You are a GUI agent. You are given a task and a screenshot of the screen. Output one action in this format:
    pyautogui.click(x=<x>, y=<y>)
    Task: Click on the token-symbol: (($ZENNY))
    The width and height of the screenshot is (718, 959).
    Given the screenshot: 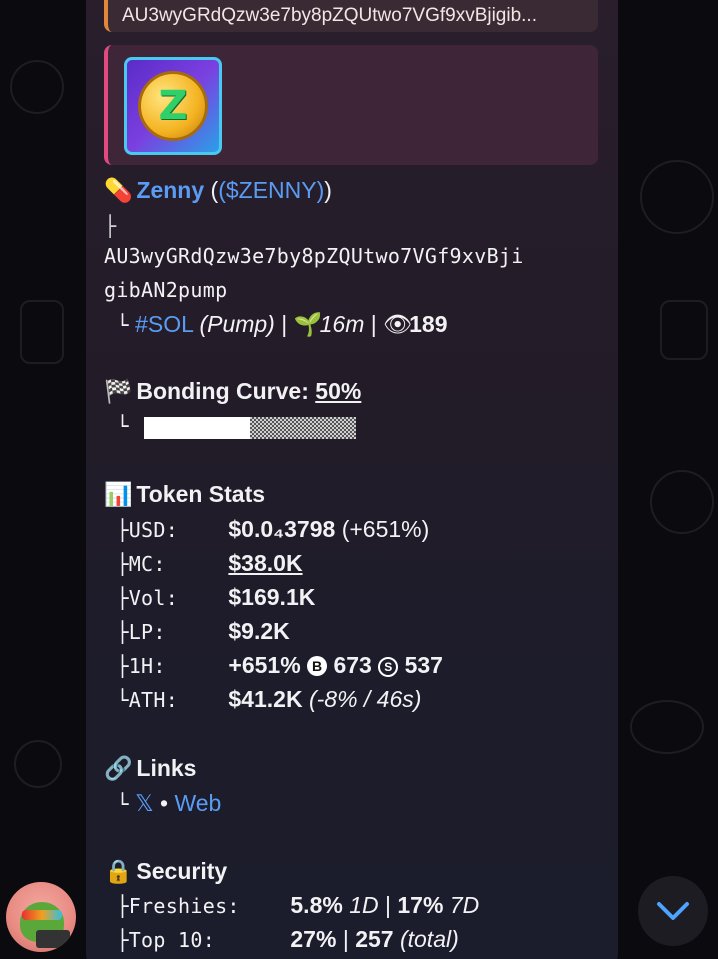 What is the action you would take?
    pyautogui.click(x=271, y=190)
    